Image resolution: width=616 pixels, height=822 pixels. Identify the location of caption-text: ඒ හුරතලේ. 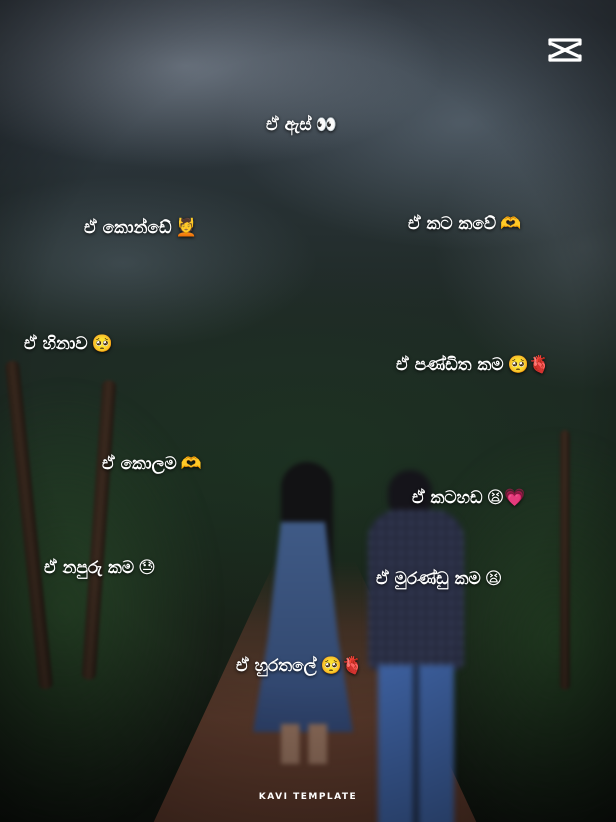
(276, 666).